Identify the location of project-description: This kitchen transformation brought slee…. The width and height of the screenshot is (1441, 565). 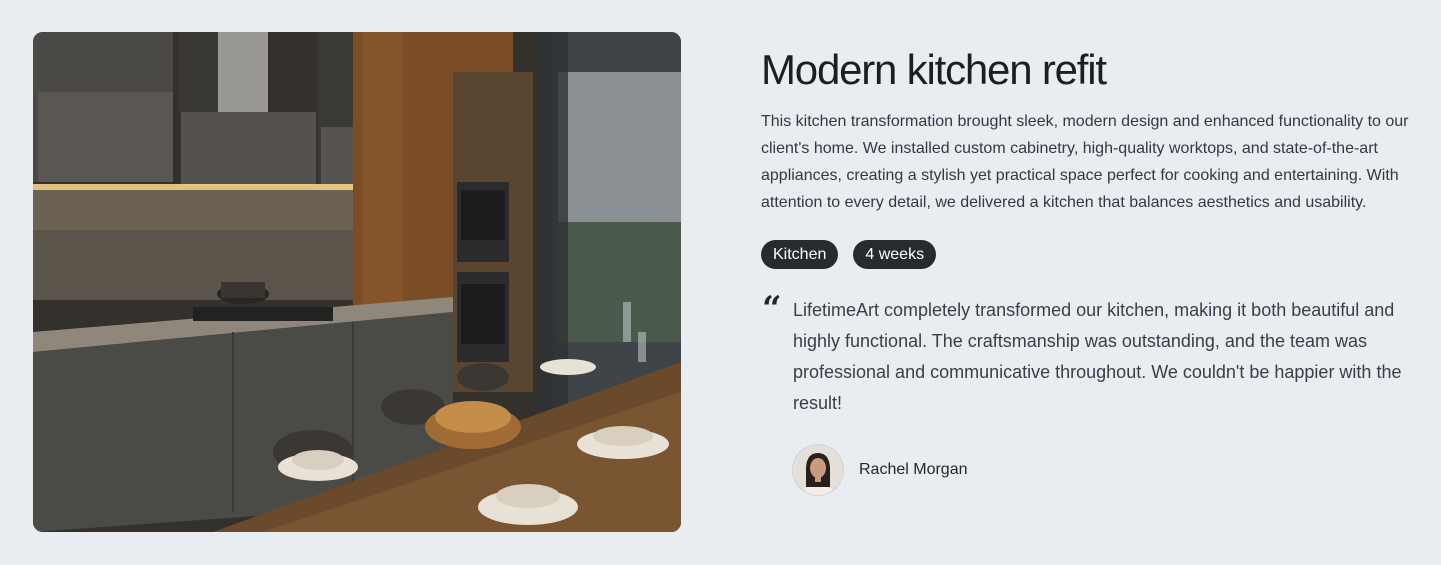
(1085, 162).